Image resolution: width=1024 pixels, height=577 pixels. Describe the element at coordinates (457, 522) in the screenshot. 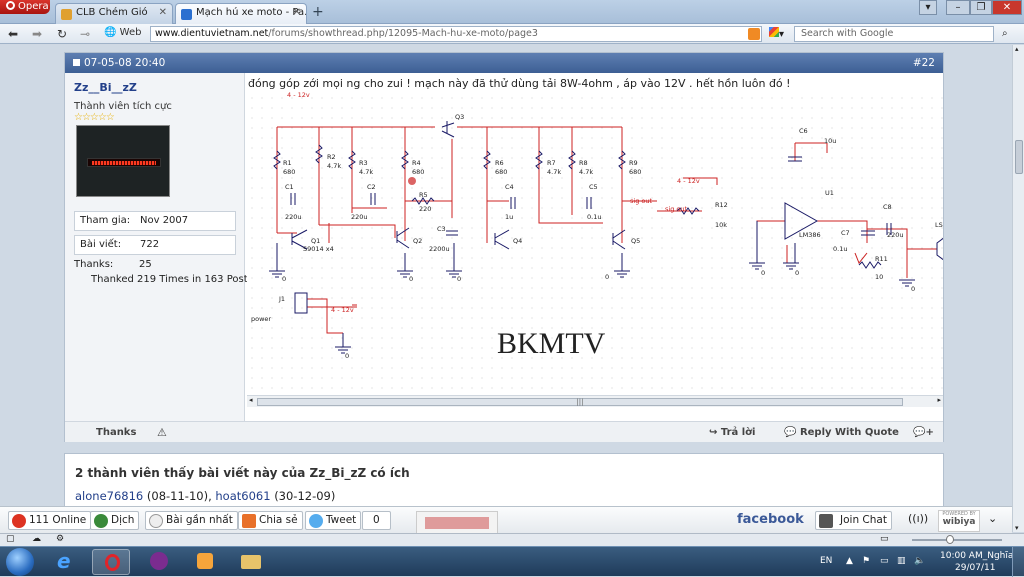

I see `banner-thumbnail` at that location.